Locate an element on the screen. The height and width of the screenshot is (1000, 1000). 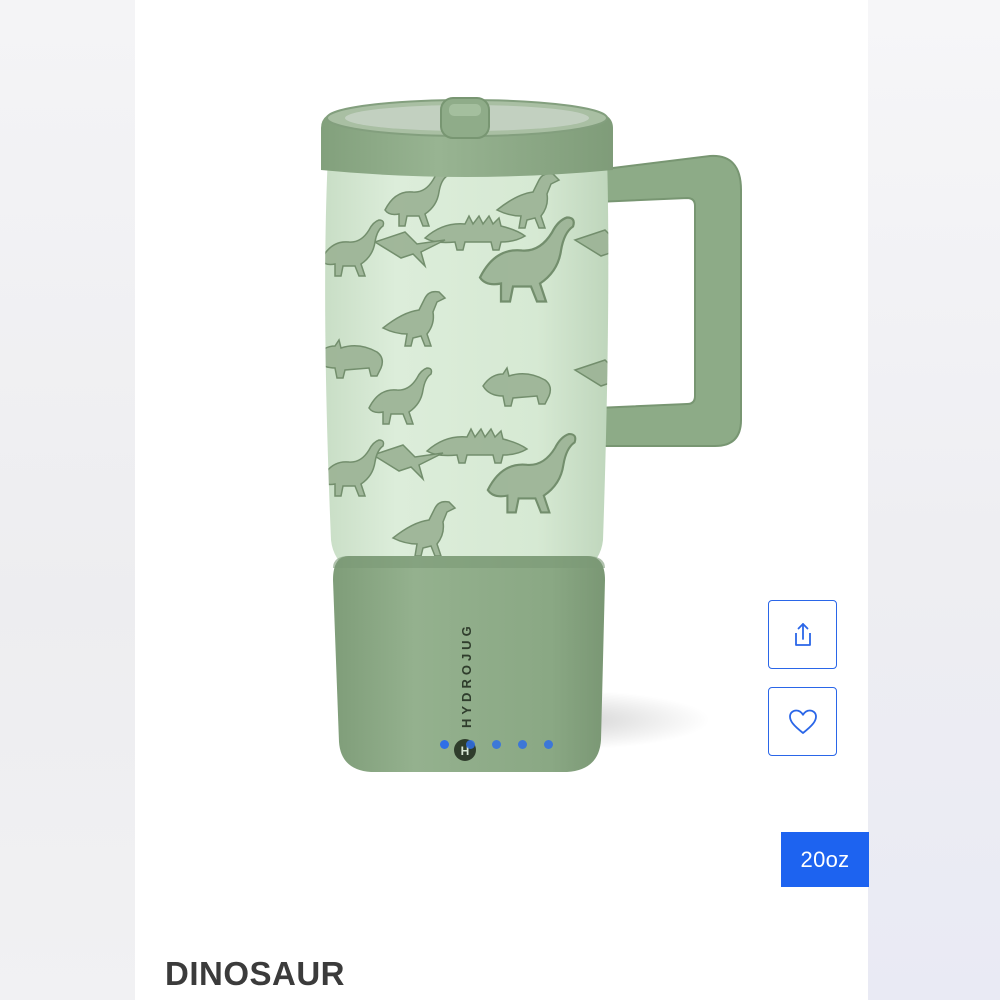
favorite-button is located at coordinates (802, 721).